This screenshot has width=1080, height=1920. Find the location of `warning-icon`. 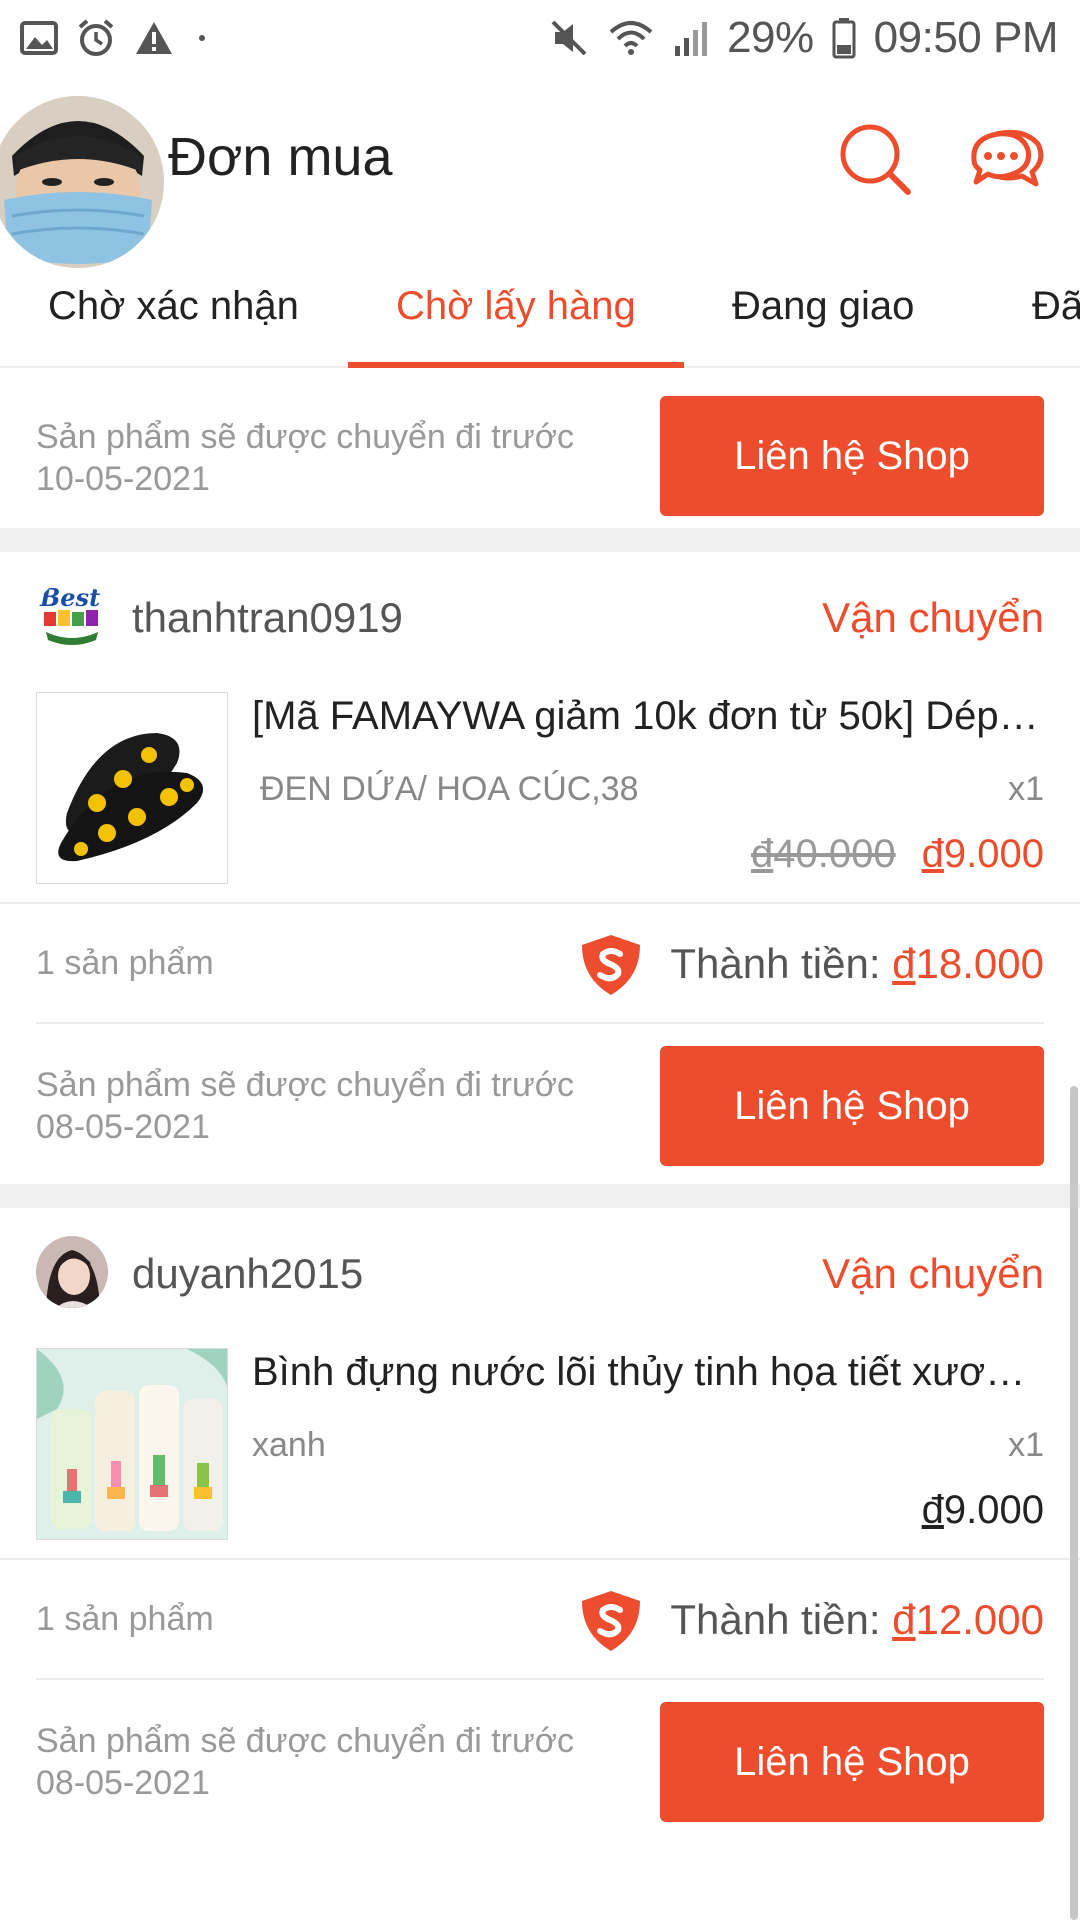

warning-icon is located at coordinates (154, 38).